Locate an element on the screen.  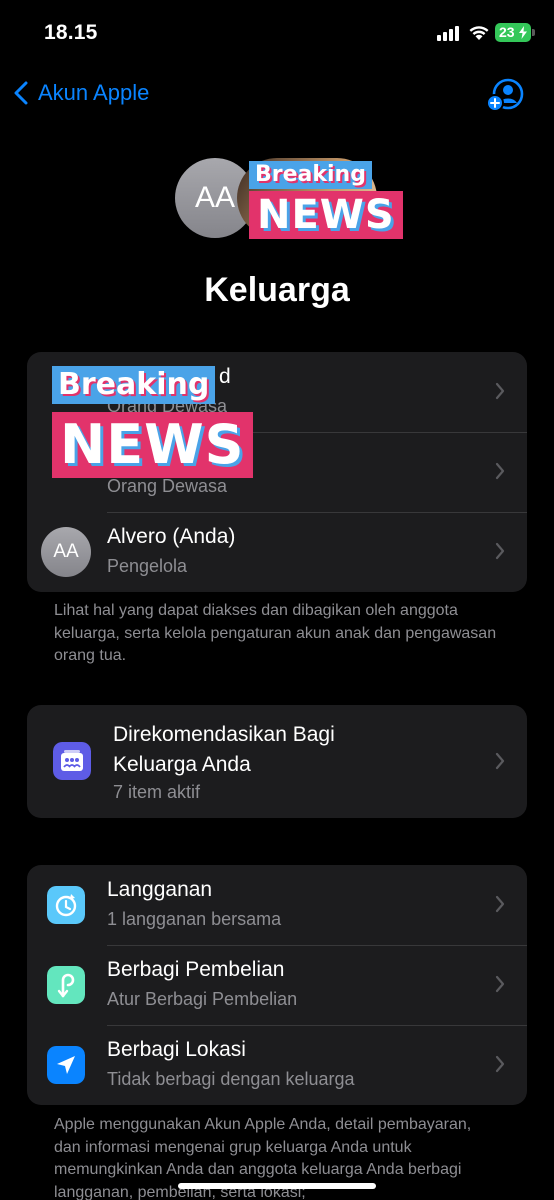
location-arrow-icon is located at coordinates (66, 1065).